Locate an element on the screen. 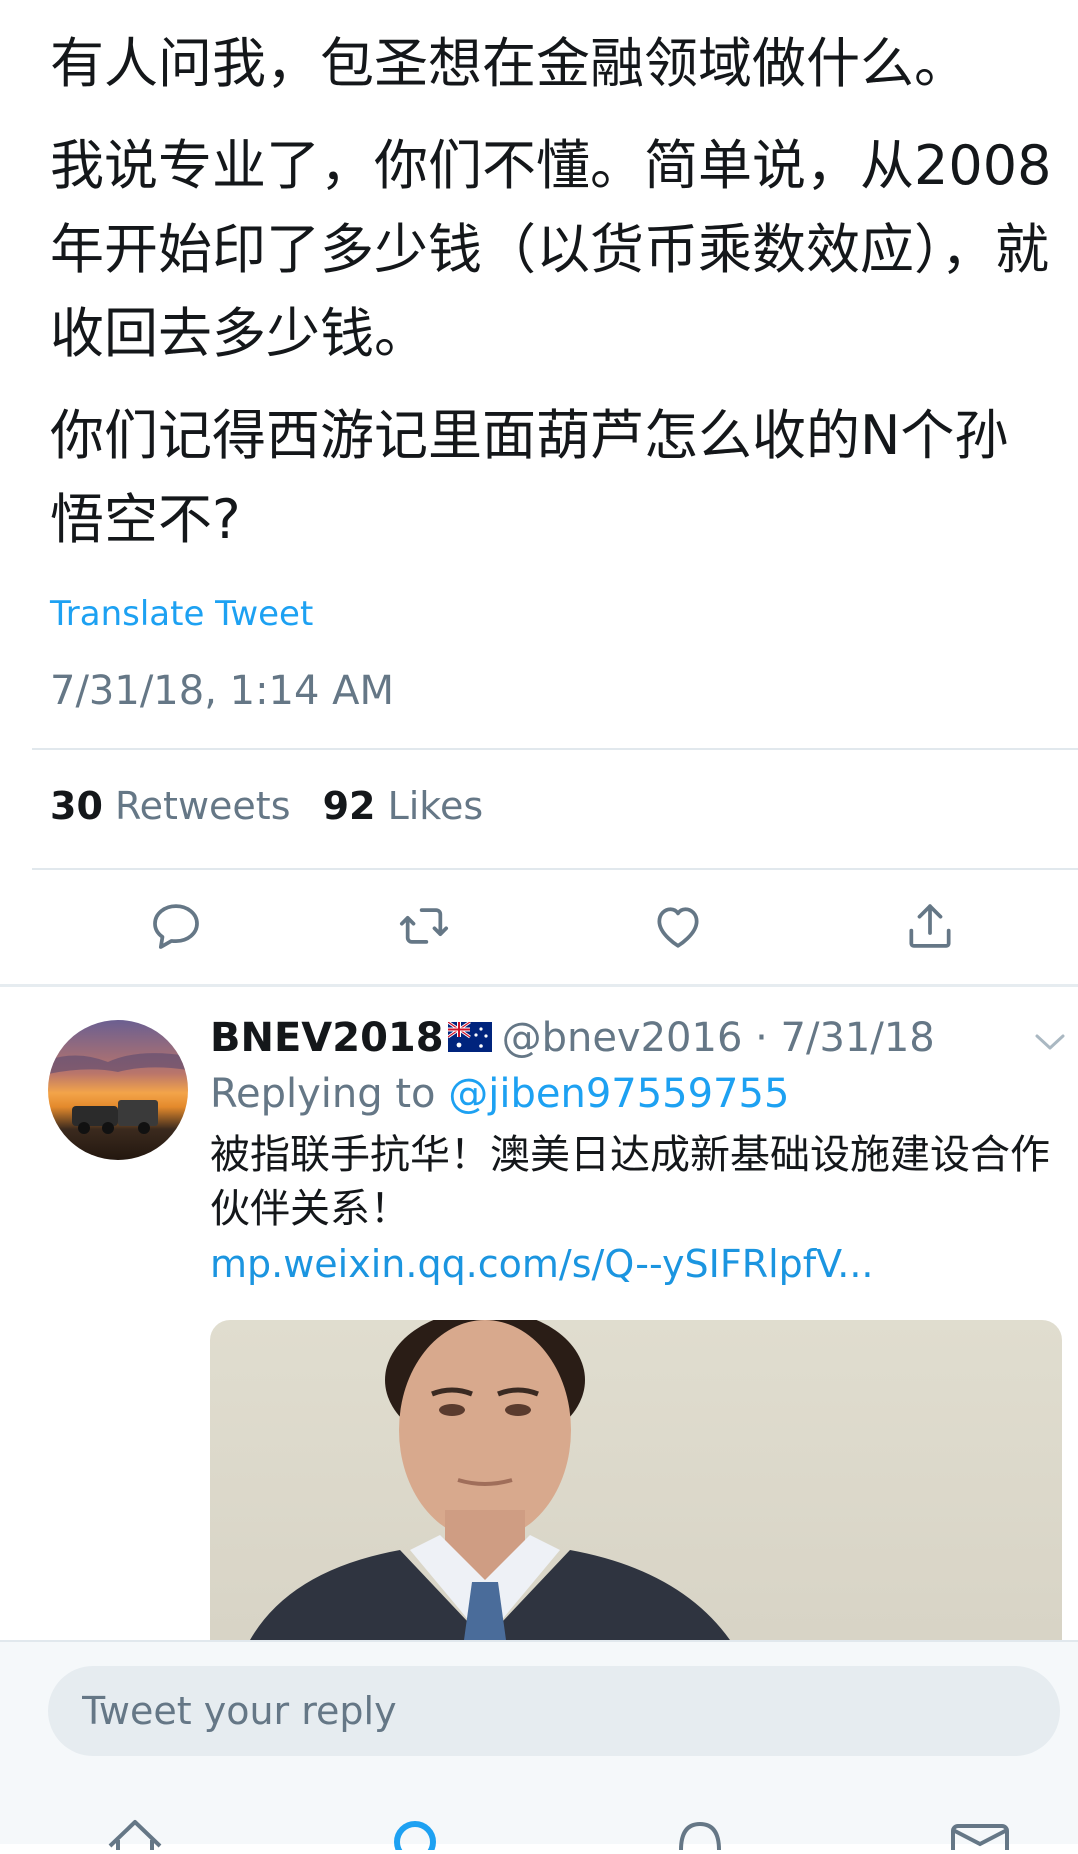  share-icon is located at coordinates (930, 926).